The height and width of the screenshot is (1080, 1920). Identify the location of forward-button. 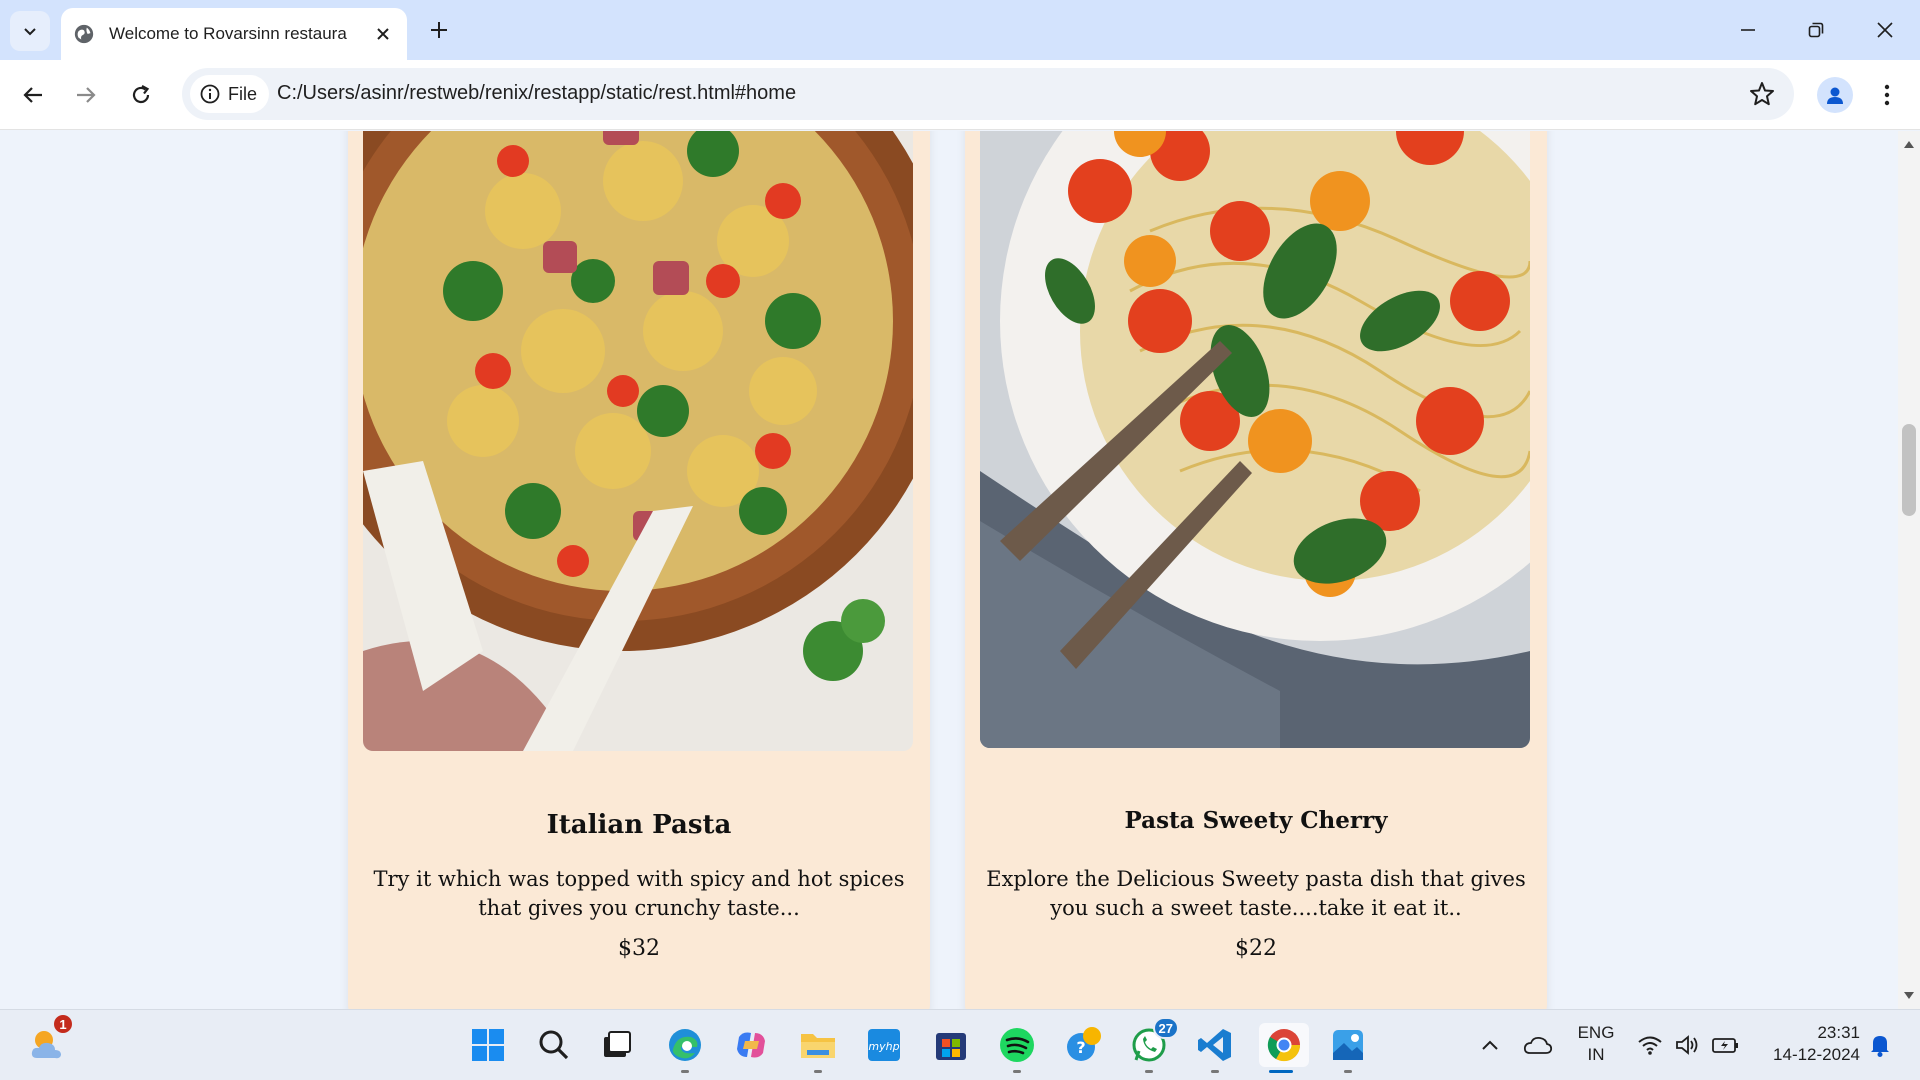
(86, 95).